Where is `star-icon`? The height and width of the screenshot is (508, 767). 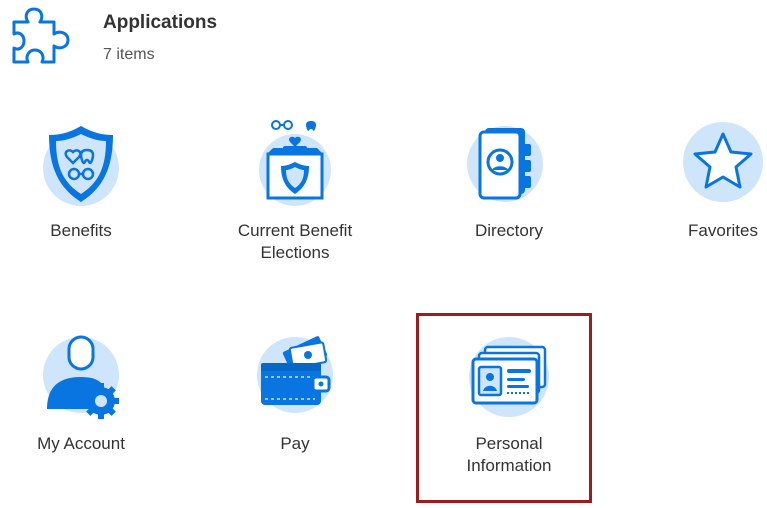 star-icon is located at coordinates (723, 162).